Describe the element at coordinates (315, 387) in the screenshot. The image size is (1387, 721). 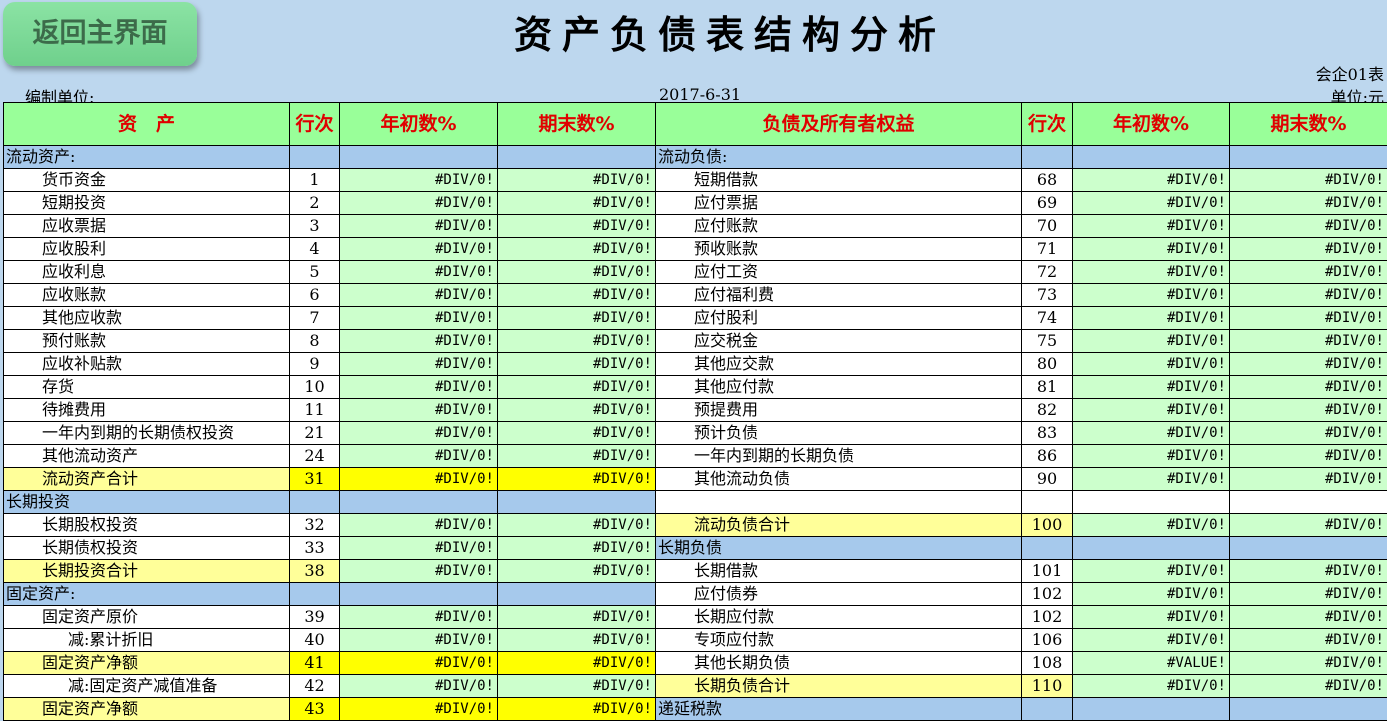
I see `asset-line-cell: 10` at that location.